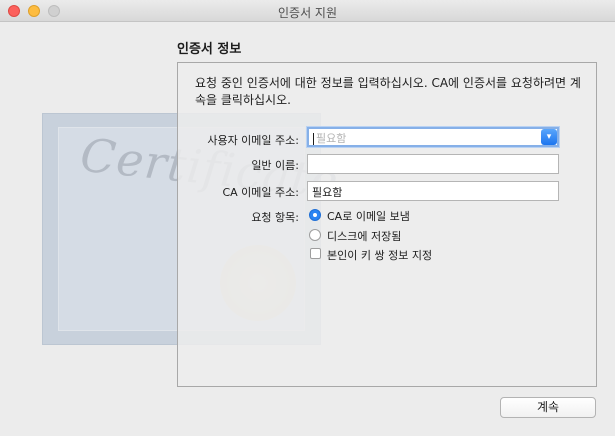  I want to click on ca-email-label: CA 이메일 주소:, so click(260, 192).